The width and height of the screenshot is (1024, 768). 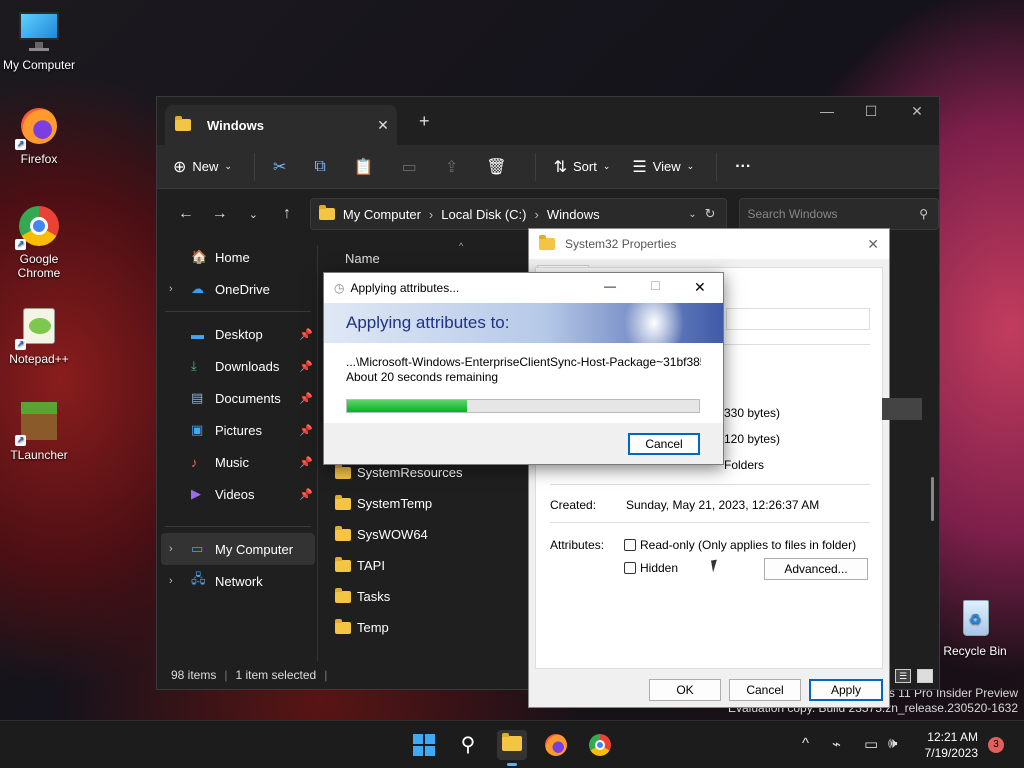 What do you see at coordinates (39, 32) in the screenshot?
I see `monitor-icon` at bounding box center [39, 32].